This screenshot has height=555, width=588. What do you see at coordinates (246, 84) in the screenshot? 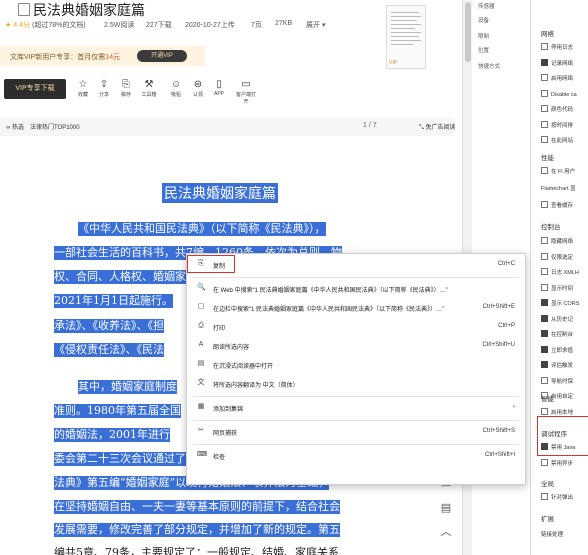
I see `client-open-icon: ▭` at bounding box center [246, 84].